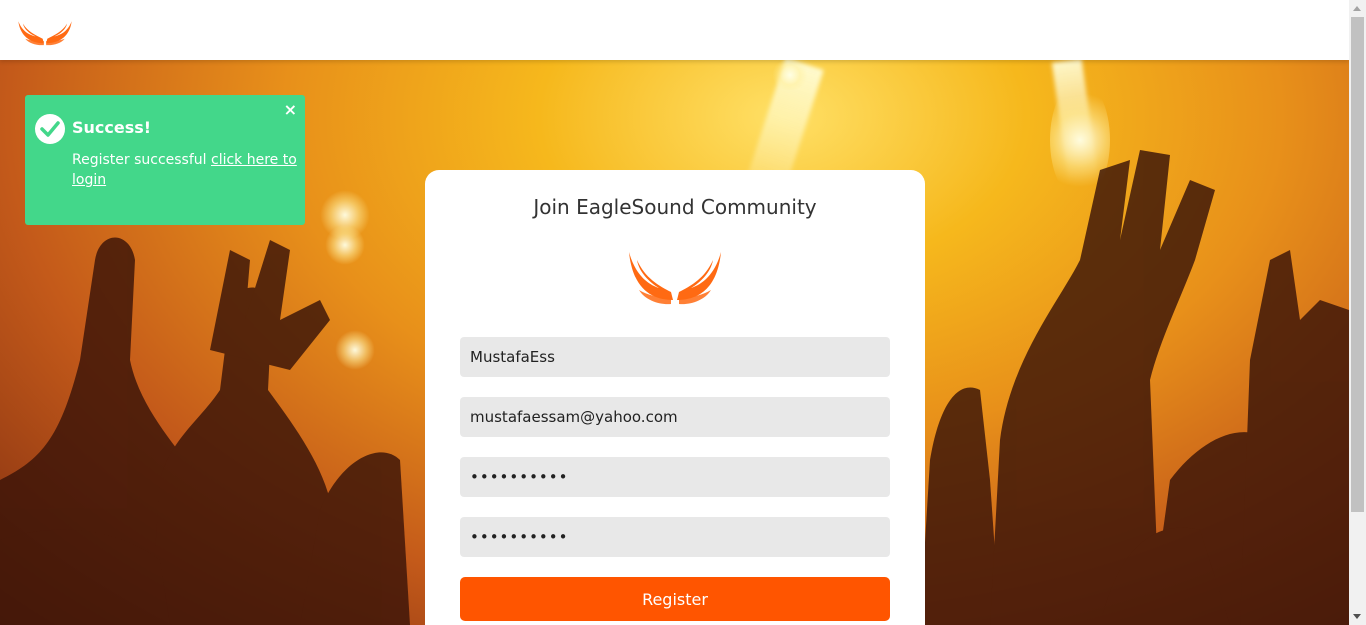  I want to click on close-icon: ×, so click(290, 109).